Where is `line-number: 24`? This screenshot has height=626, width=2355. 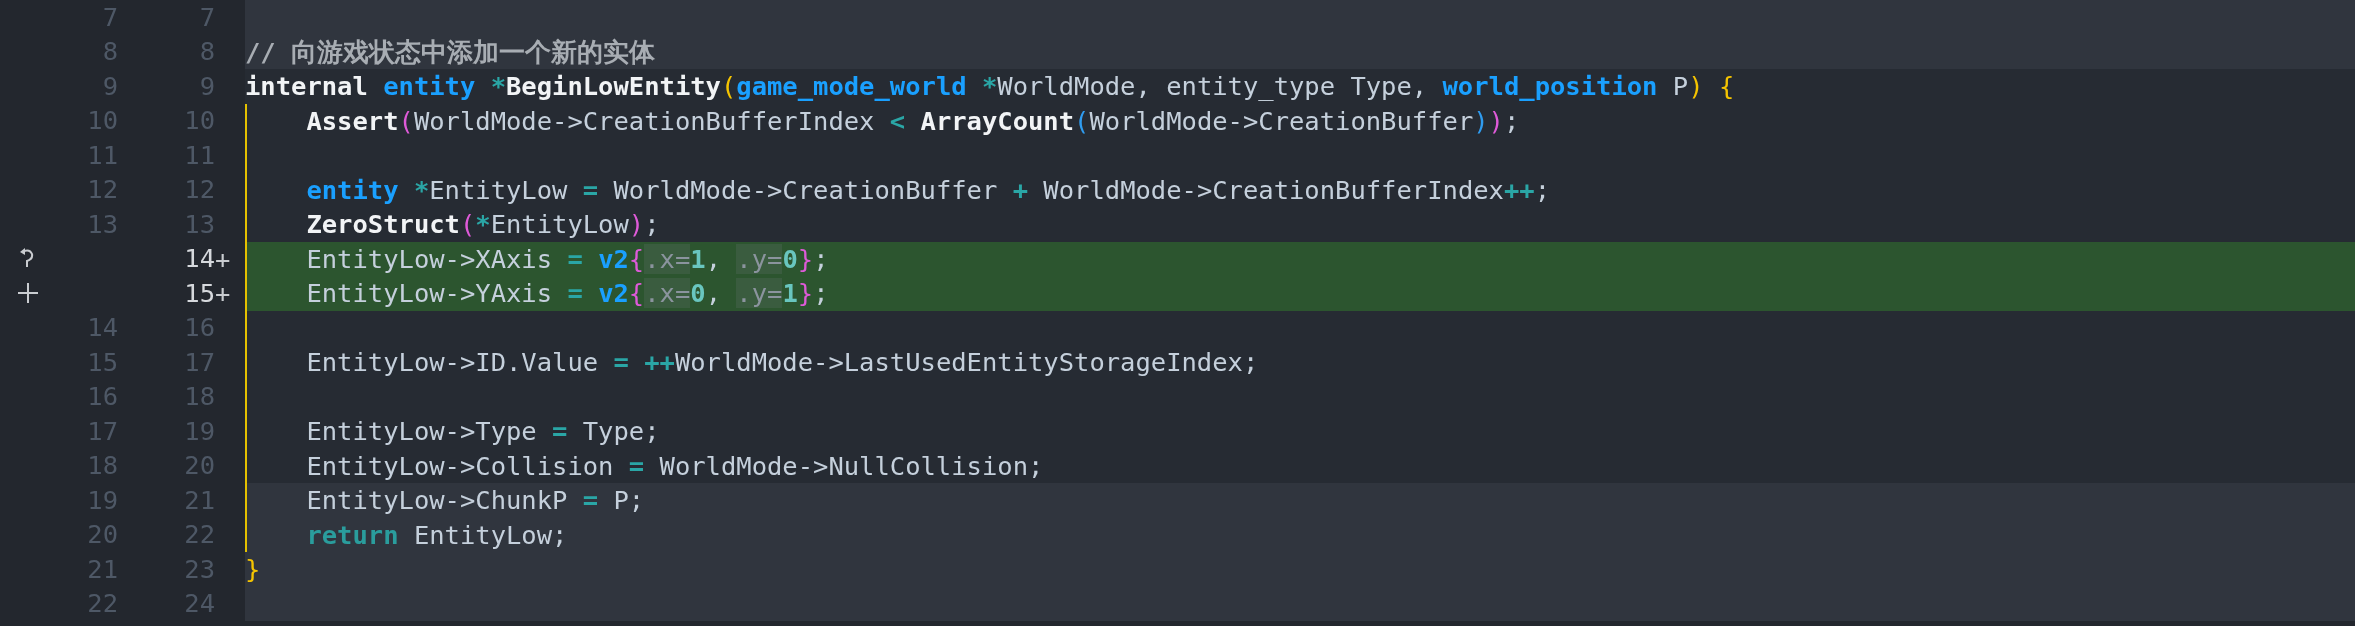 line-number: 24 is located at coordinates (199, 604).